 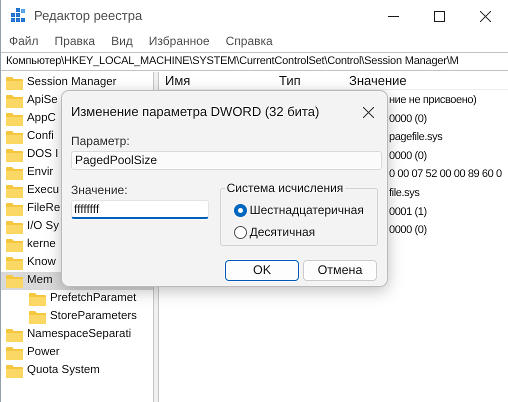 I want to click on window-title: Редактор реестра, so click(x=88, y=16).